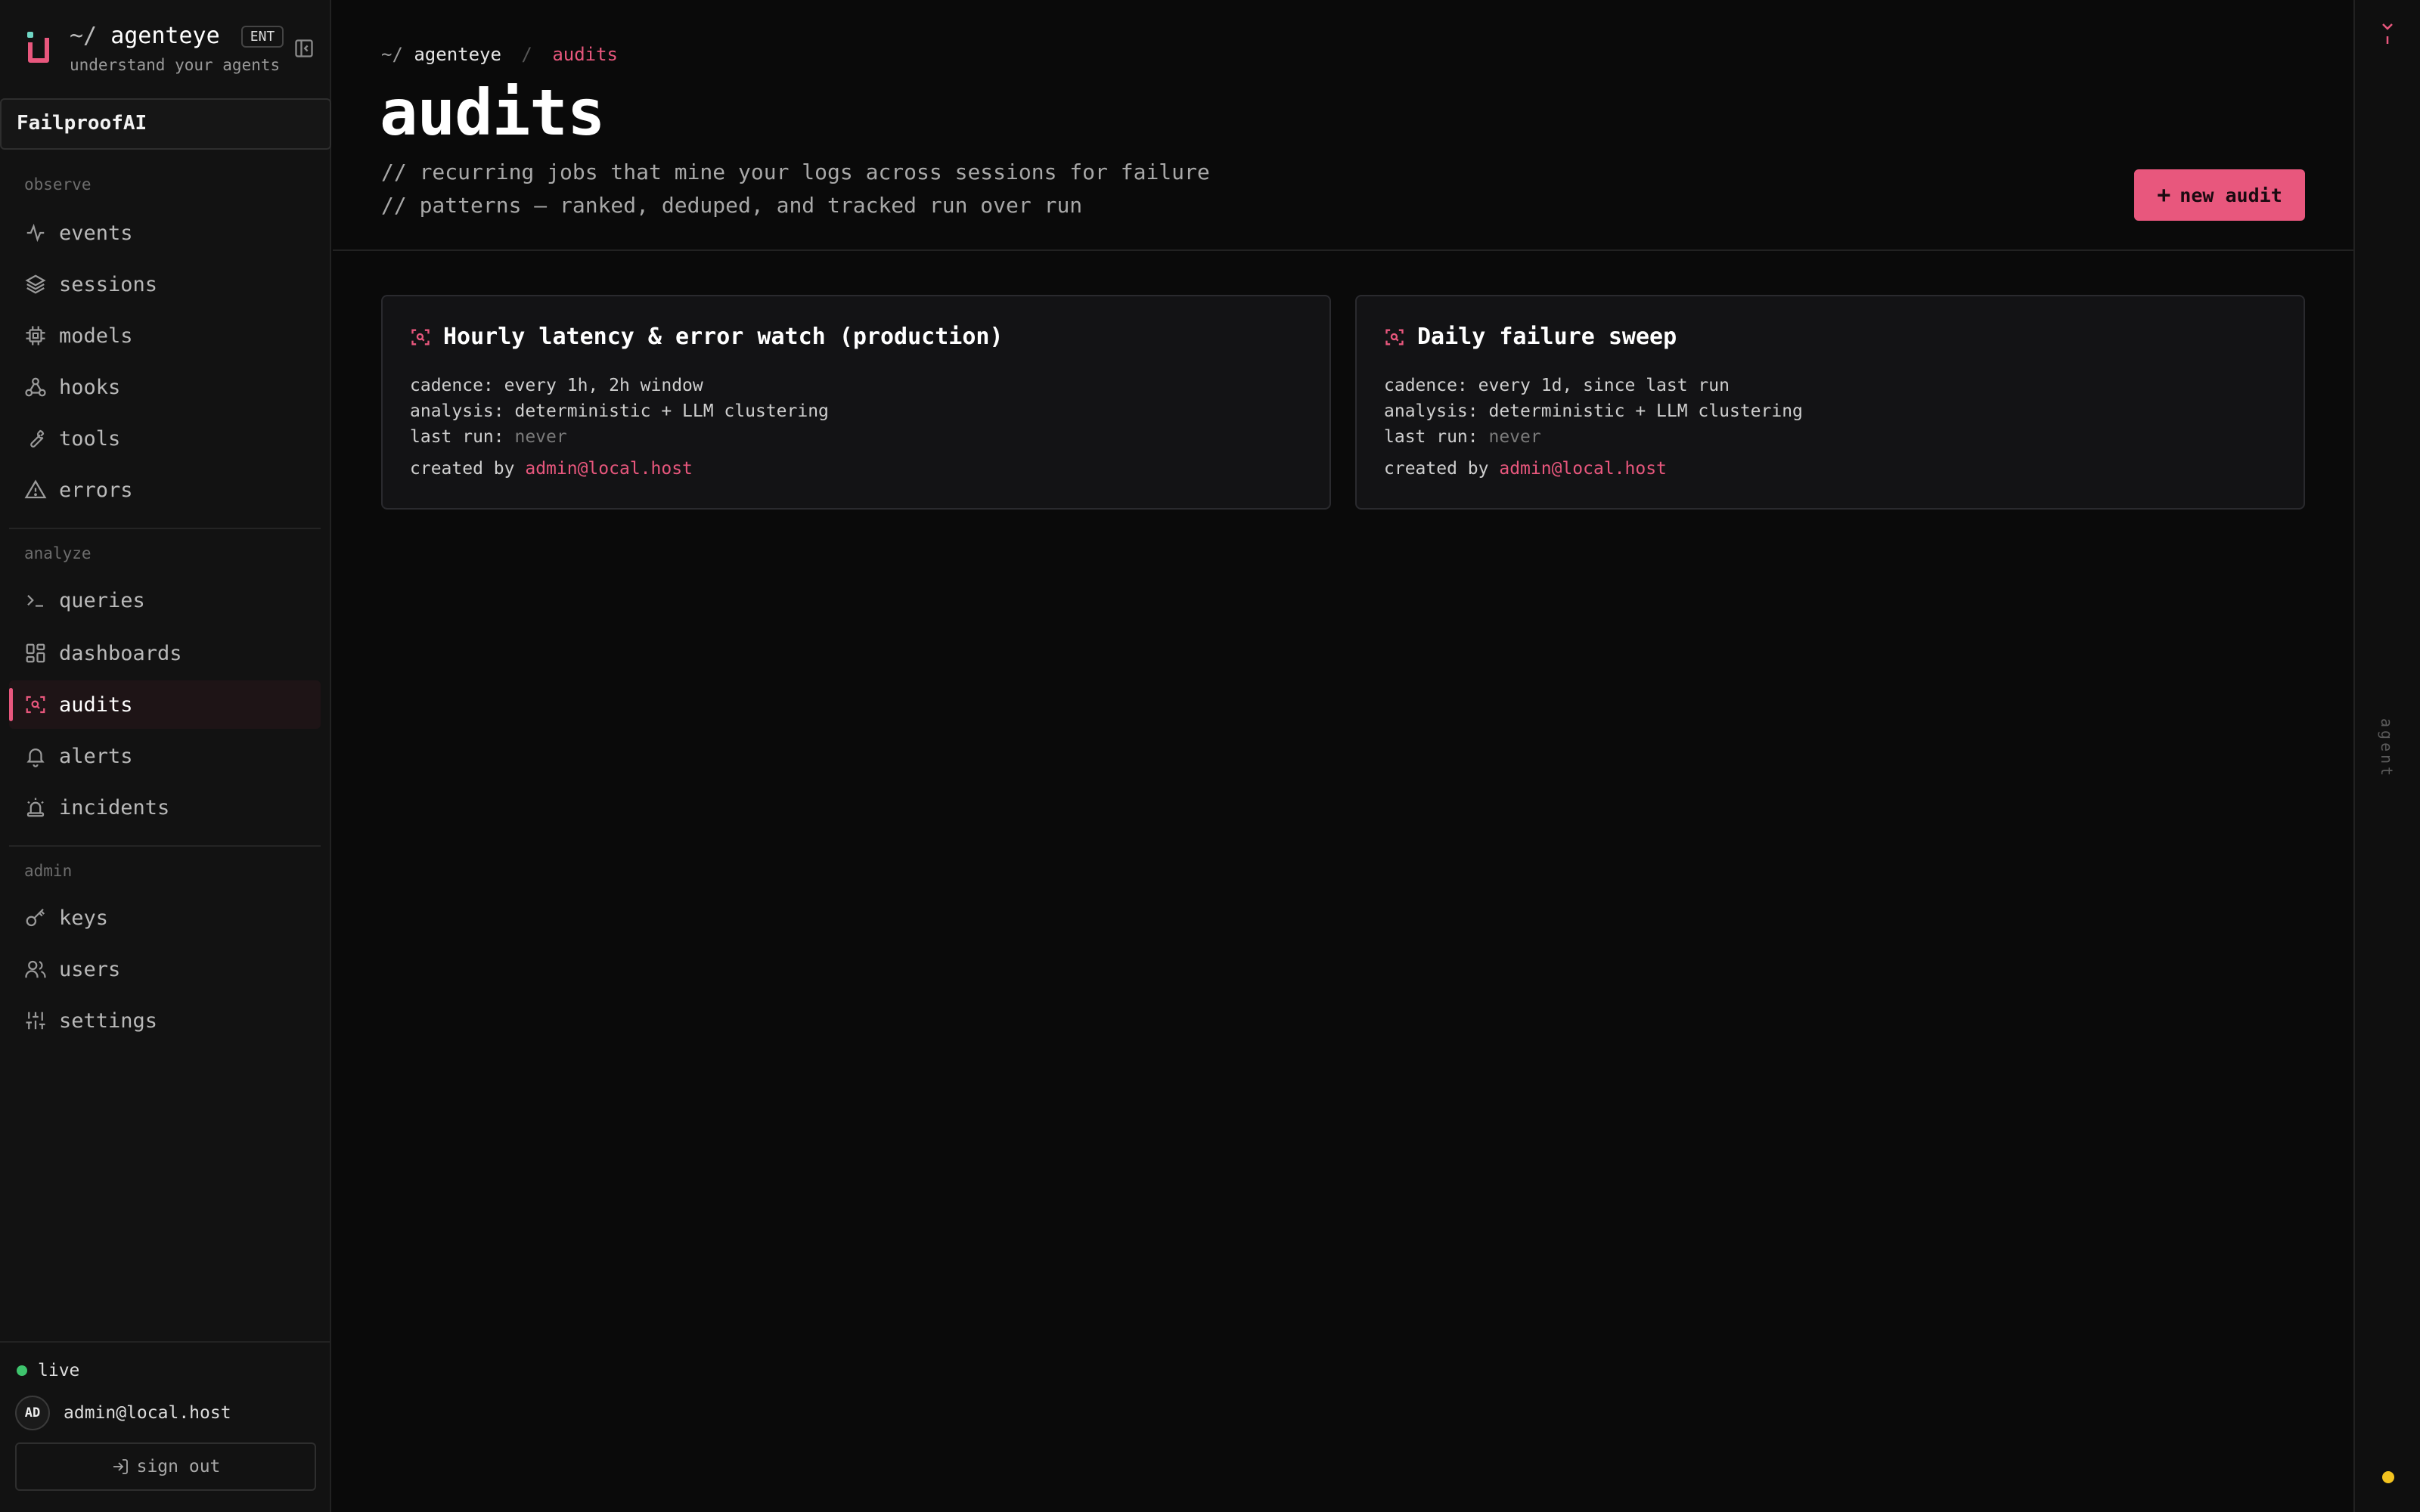 The height and width of the screenshot is (1512, 2420). Describe the element at coordinates (35, 653) in the screenshot. I see `grid-icon` at that location.